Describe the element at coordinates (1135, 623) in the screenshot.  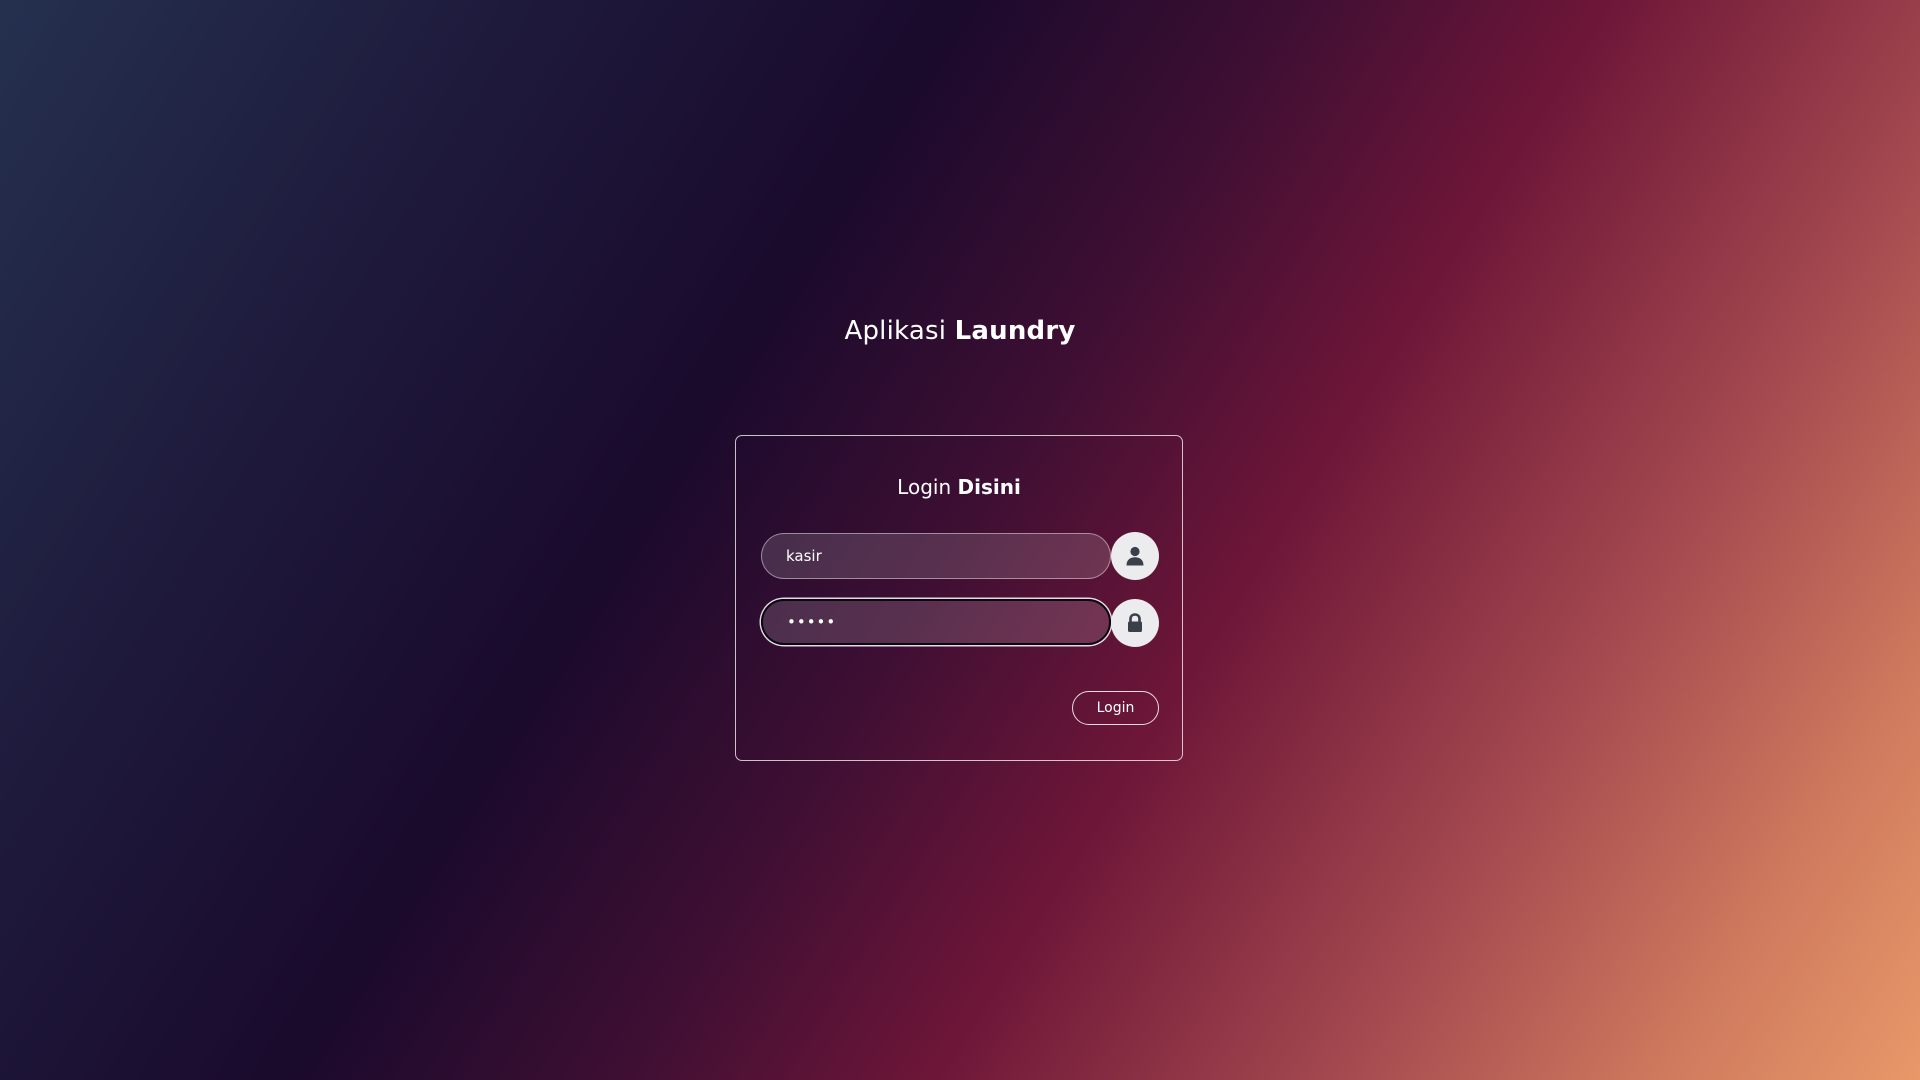
I see `lock-icon` at that location.